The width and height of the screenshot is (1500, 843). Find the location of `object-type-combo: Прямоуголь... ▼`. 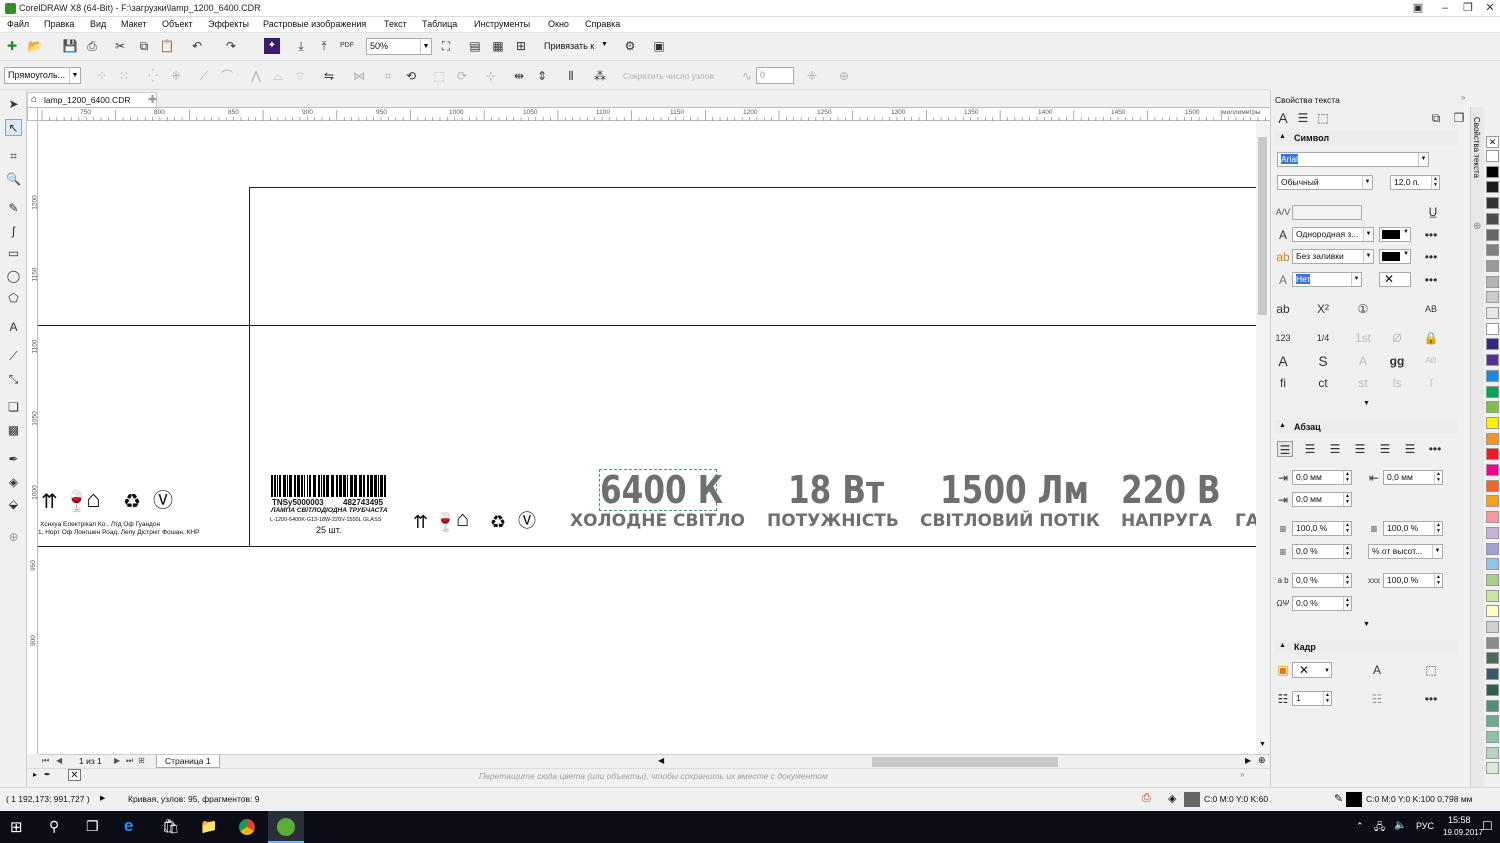

object-type-combo: Прямоуголь... ▼ is located at coordinates (42, 75).